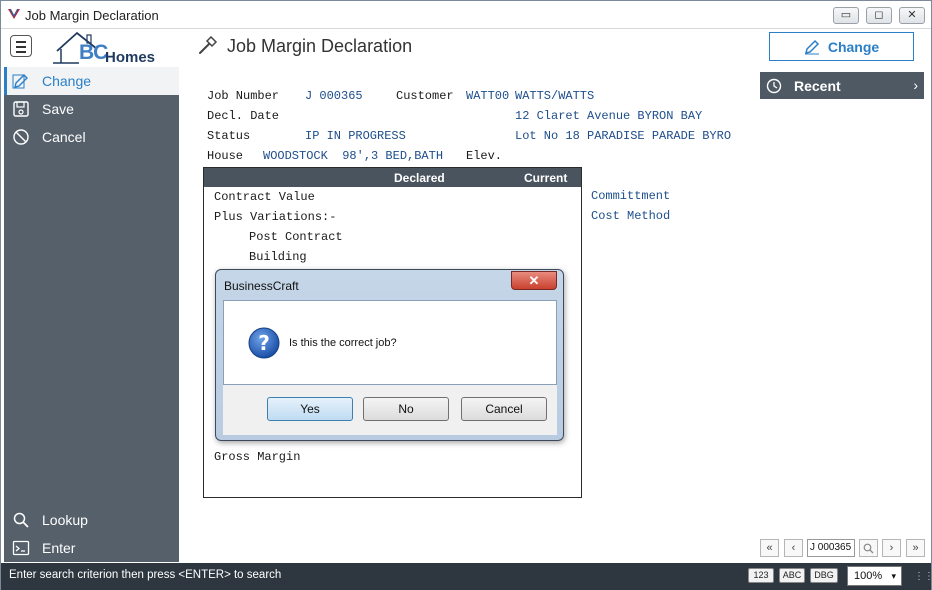 This screenshot has width=932, height=590. What do you see at coordinates (275, 217) in the screenshot?
I see `plus-variations-label: Plus Variations:-` at bounding box center [275, 217].